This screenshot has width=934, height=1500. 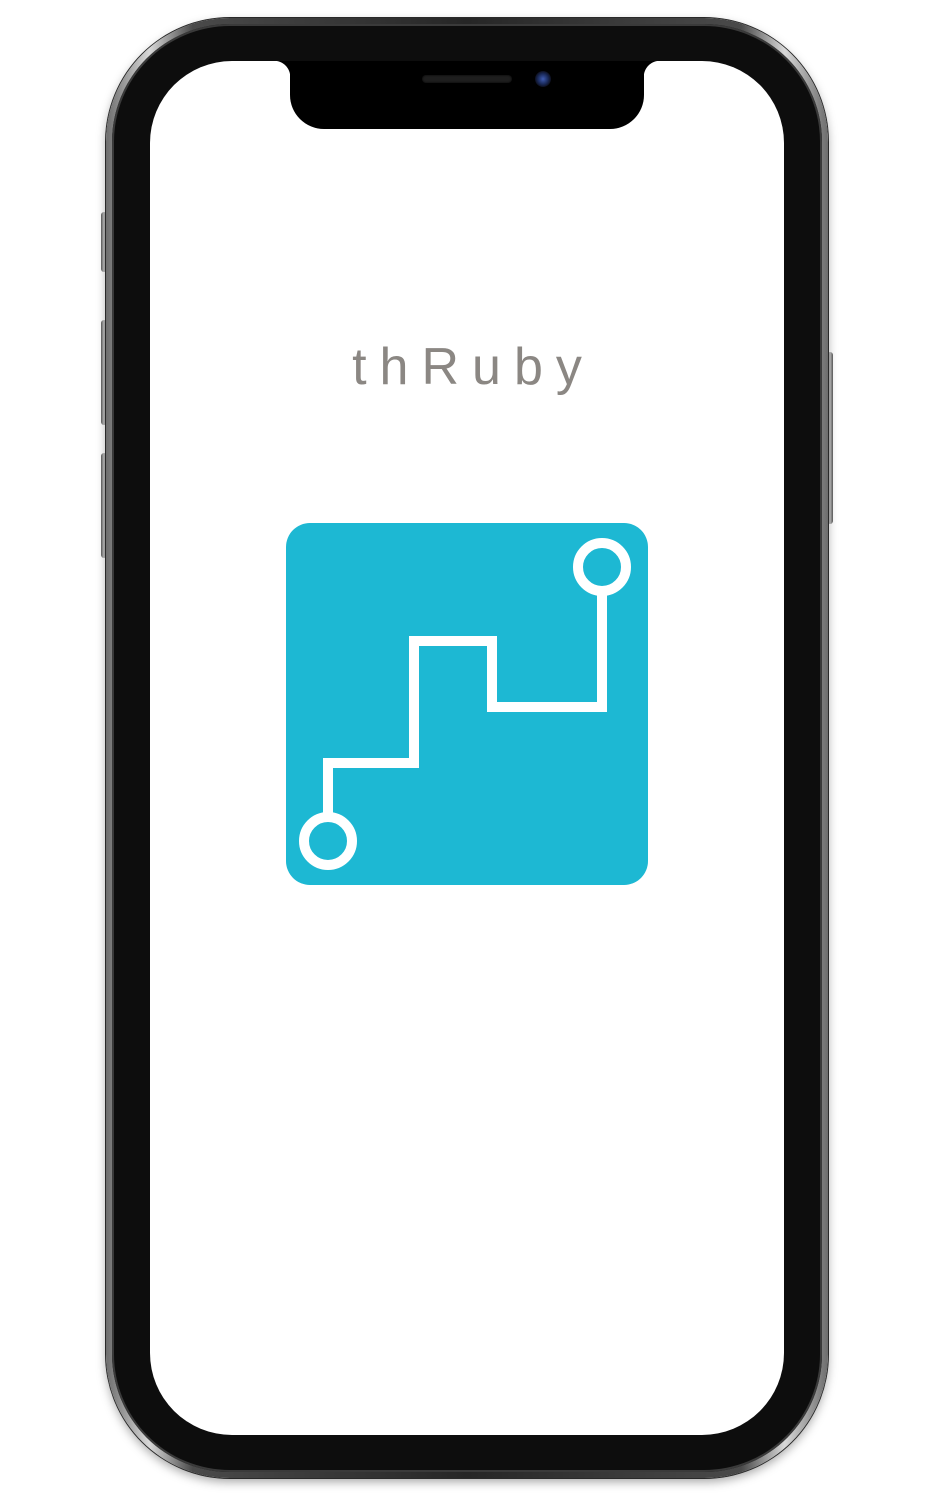 What do you see at coordinates (467, 95) in the screenshot?
I see `notch` at bounding box center [467, 95].